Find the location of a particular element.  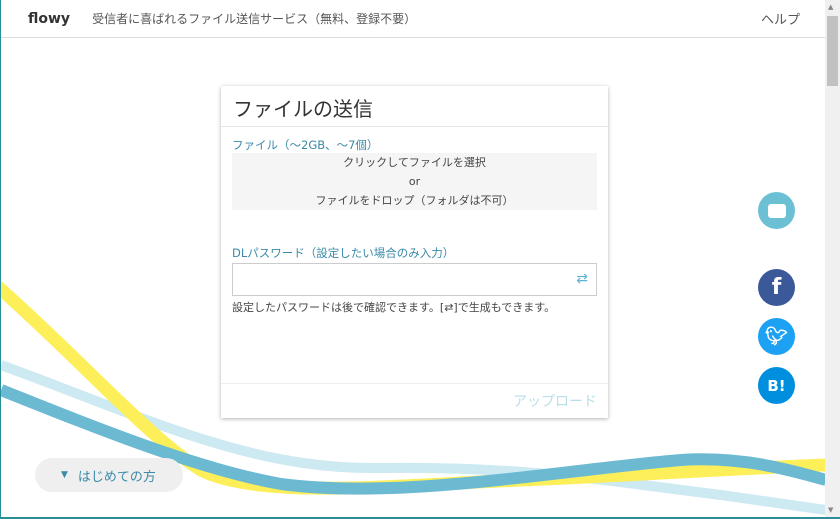

password-label: DLパスワード（設定したい場合のみ入力） is located at coordinates (343, 253).